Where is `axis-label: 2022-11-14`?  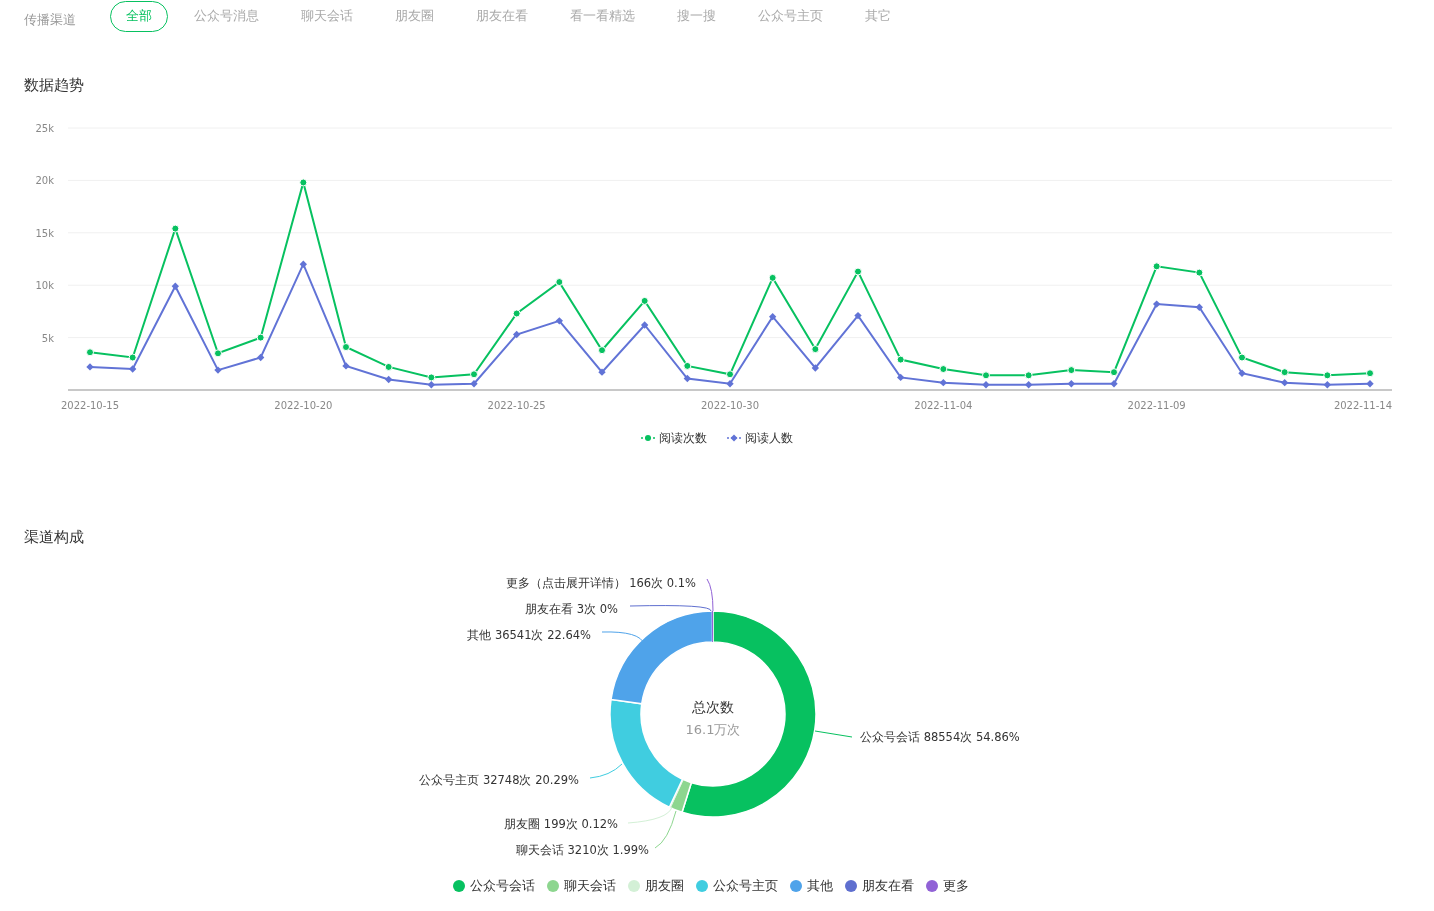
axis-label: 2022-11-14 is located at coordinates (1362, 405).